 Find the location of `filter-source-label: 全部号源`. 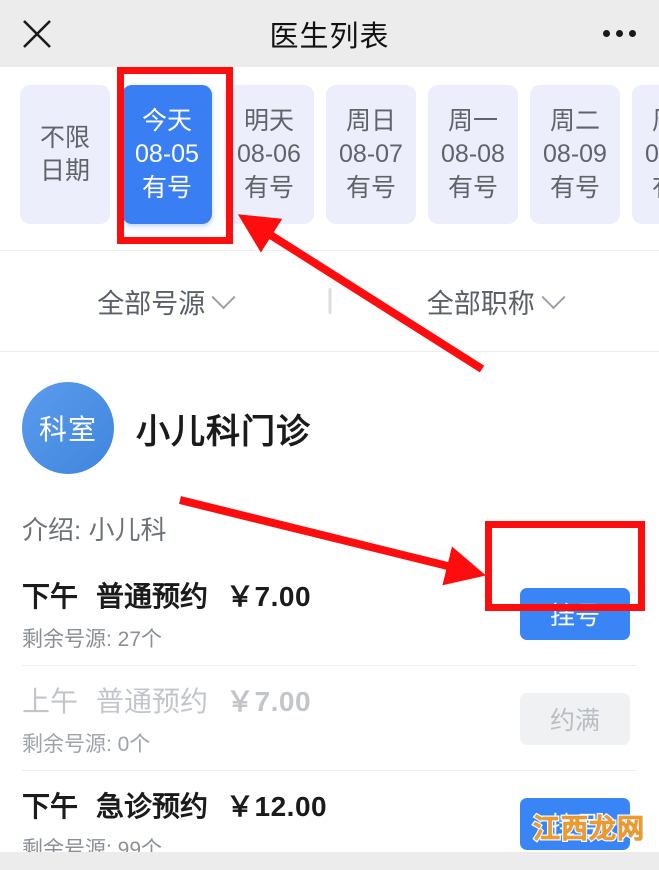

filter-source-label: 全部号源 is located at coordinates (151, 303).